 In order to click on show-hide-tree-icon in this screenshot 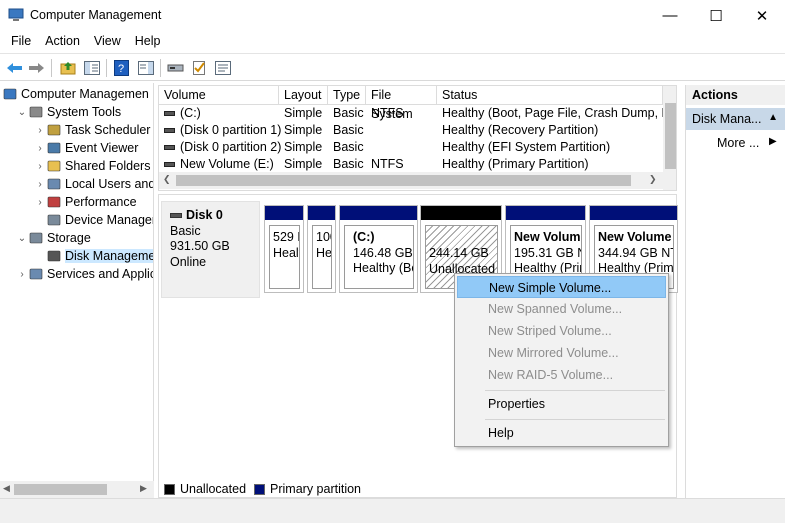, I will do `click(91, 67)`.